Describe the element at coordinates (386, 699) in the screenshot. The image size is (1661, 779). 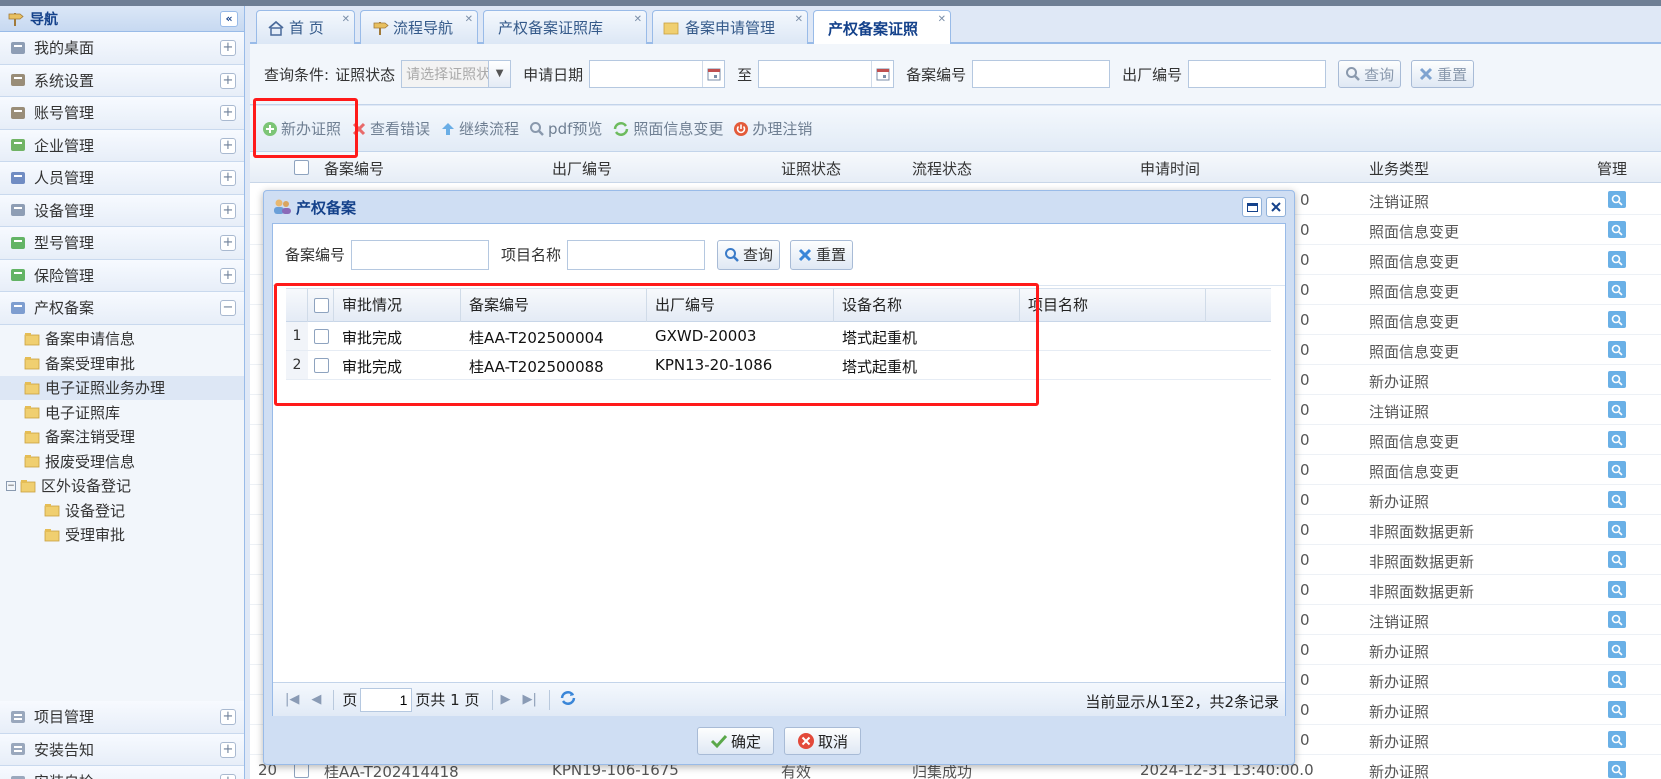
I see `page-number-input` at that location.